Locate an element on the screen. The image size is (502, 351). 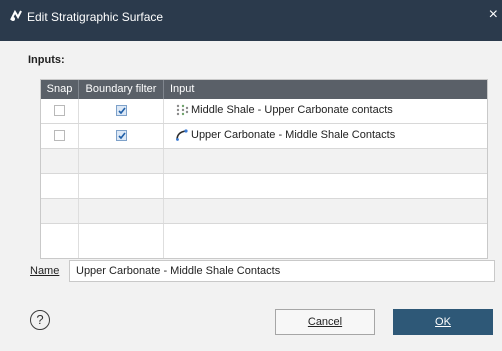
close-icon: × is located at coordinates (493, 15).